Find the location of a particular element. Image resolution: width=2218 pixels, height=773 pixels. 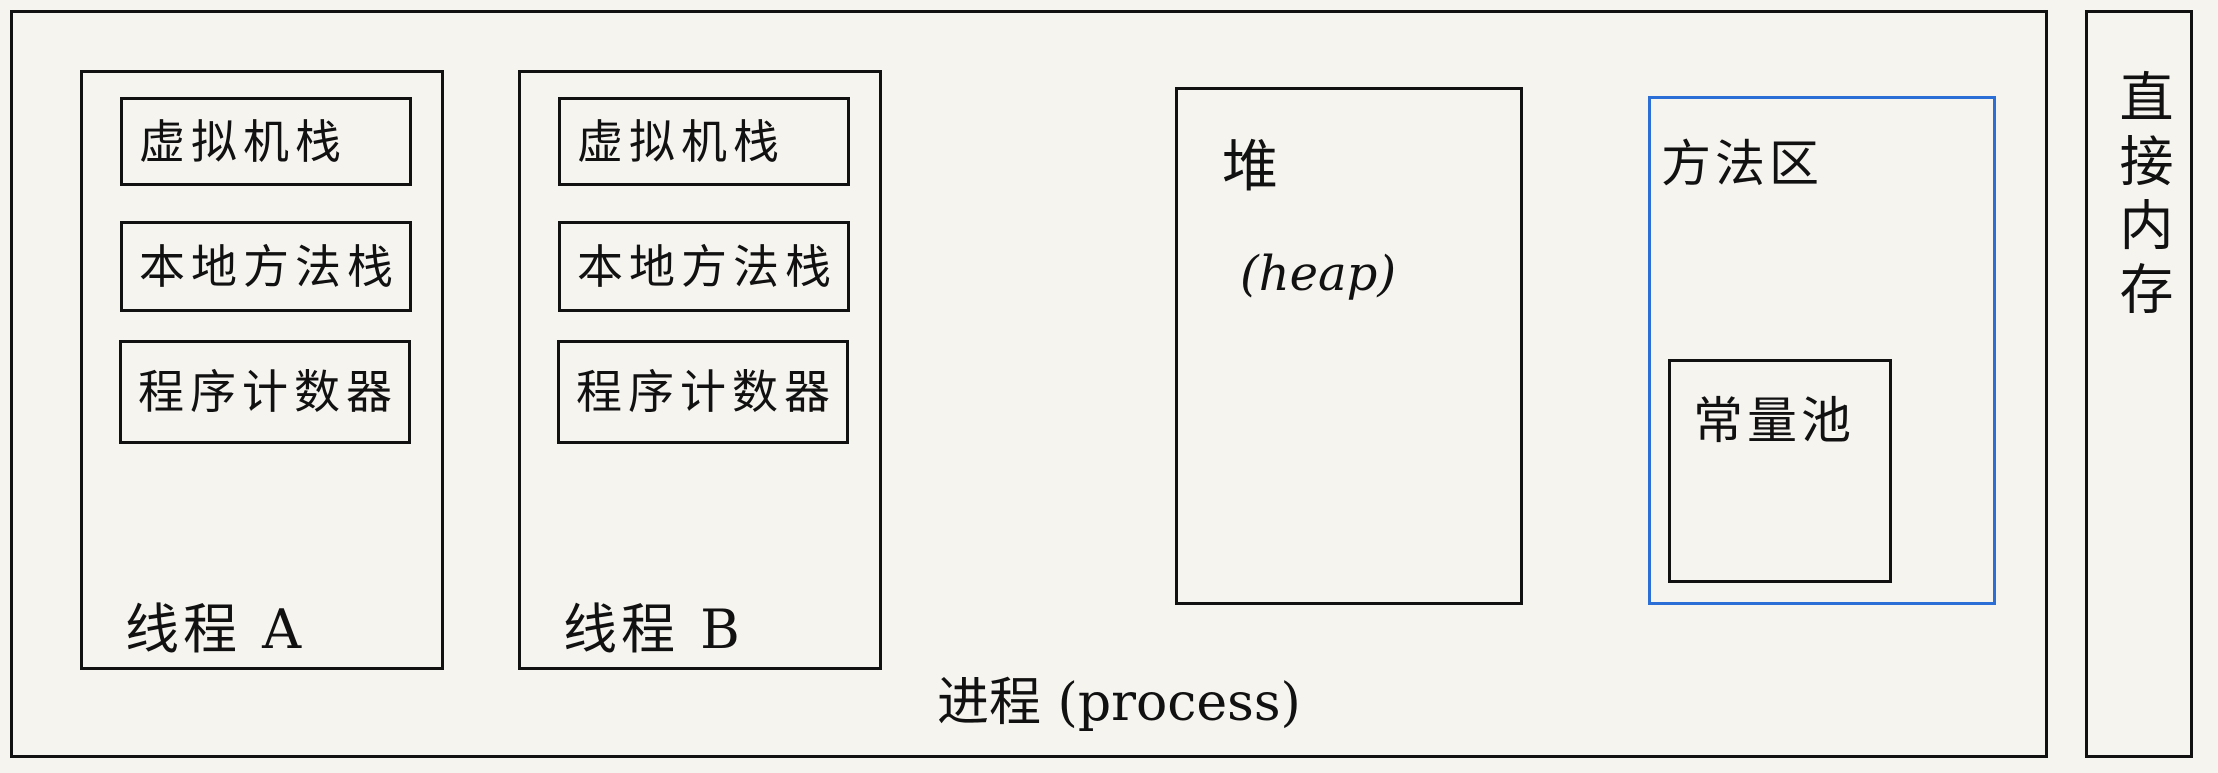

method-area-label: 方法区 is located at coordinates (1742, 164).